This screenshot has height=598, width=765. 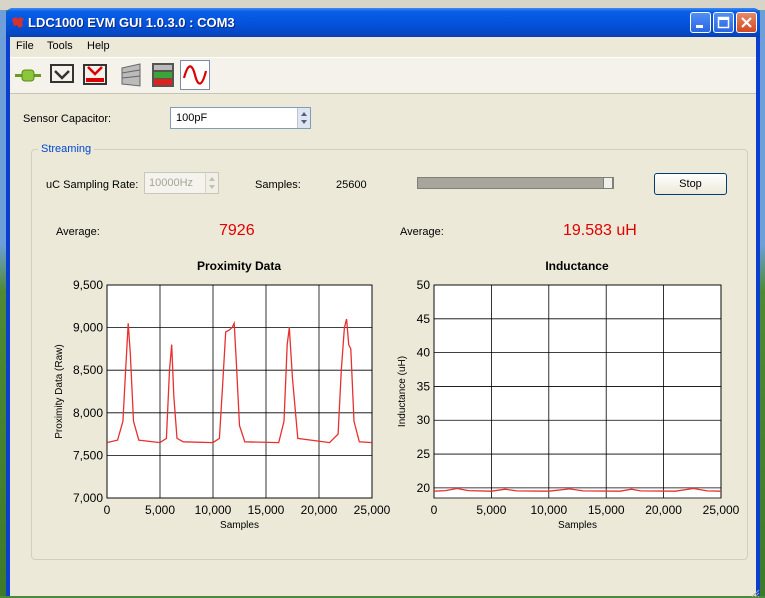 I want to click on inductance-x-tick-label: 20,000, so click(x=663, y=510).